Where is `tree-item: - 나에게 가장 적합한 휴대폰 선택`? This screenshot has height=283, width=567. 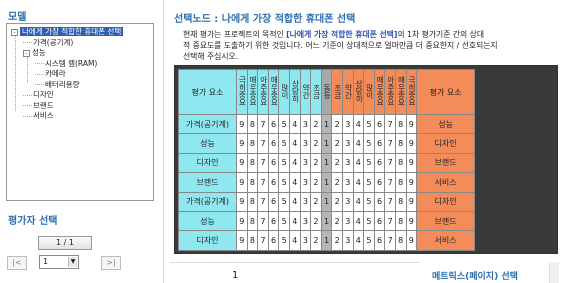
tree-item: - 나에게 가장 적합한 휴대폰 선택 is located at coordinates (67, 31).